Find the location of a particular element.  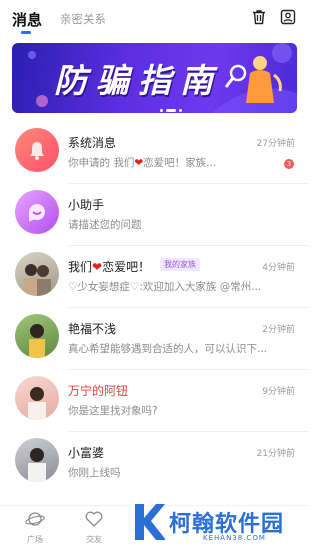

conversation-preview: 你是这里找对象吗? is located at coordinates (113, 411).